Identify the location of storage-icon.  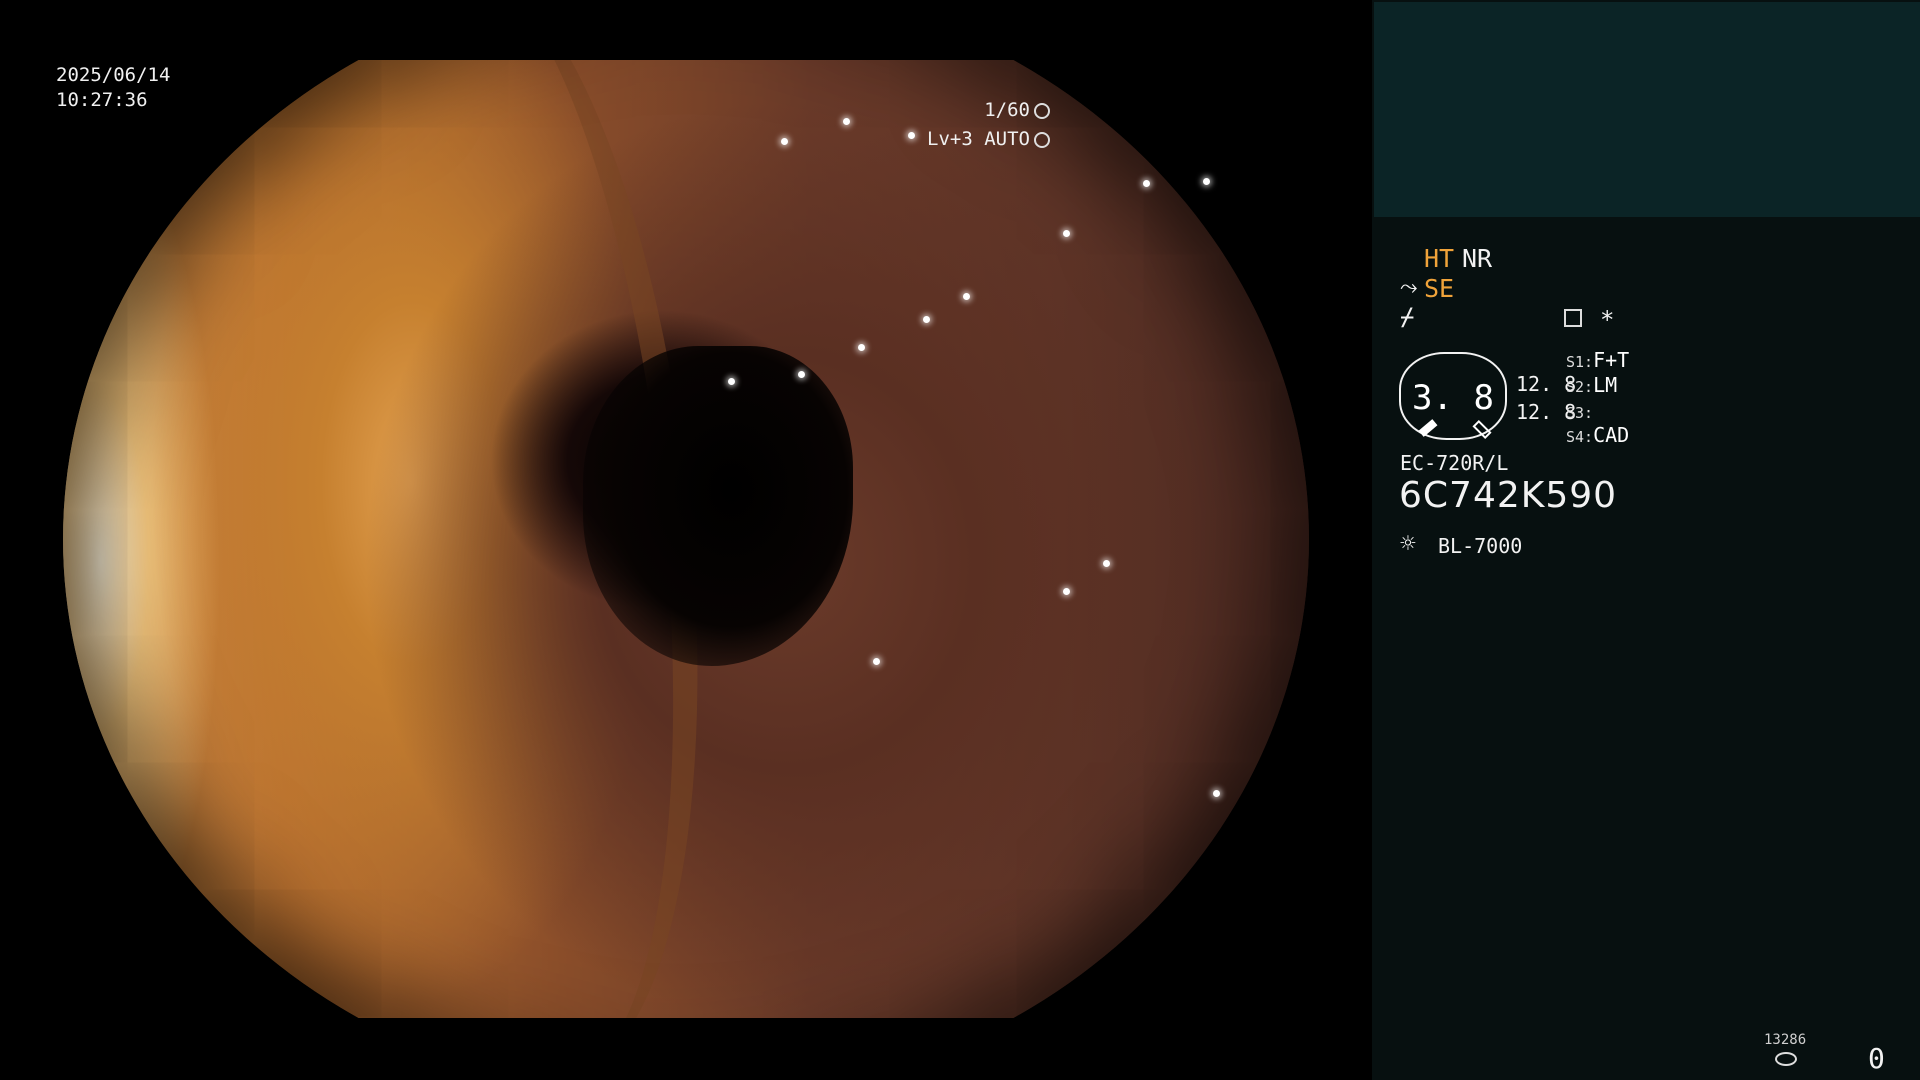
(1786, 1059).